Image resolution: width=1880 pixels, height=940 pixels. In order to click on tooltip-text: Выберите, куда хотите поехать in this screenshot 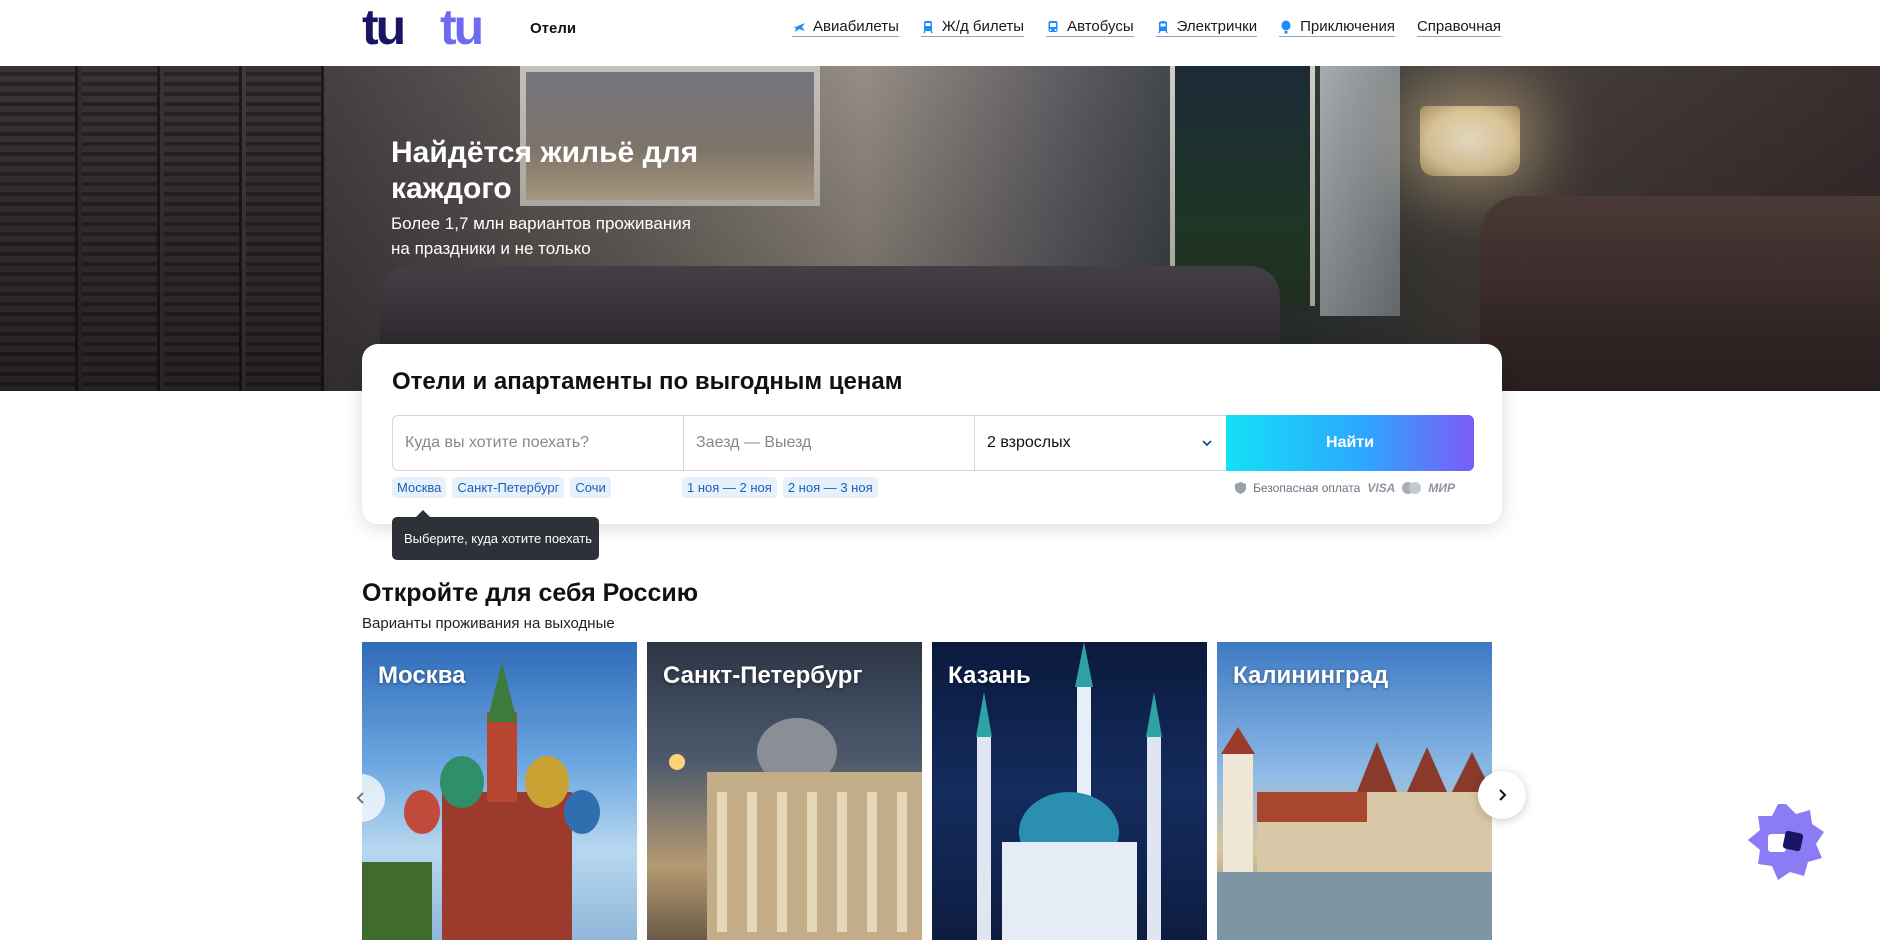, I will do `click(498, 538)`.